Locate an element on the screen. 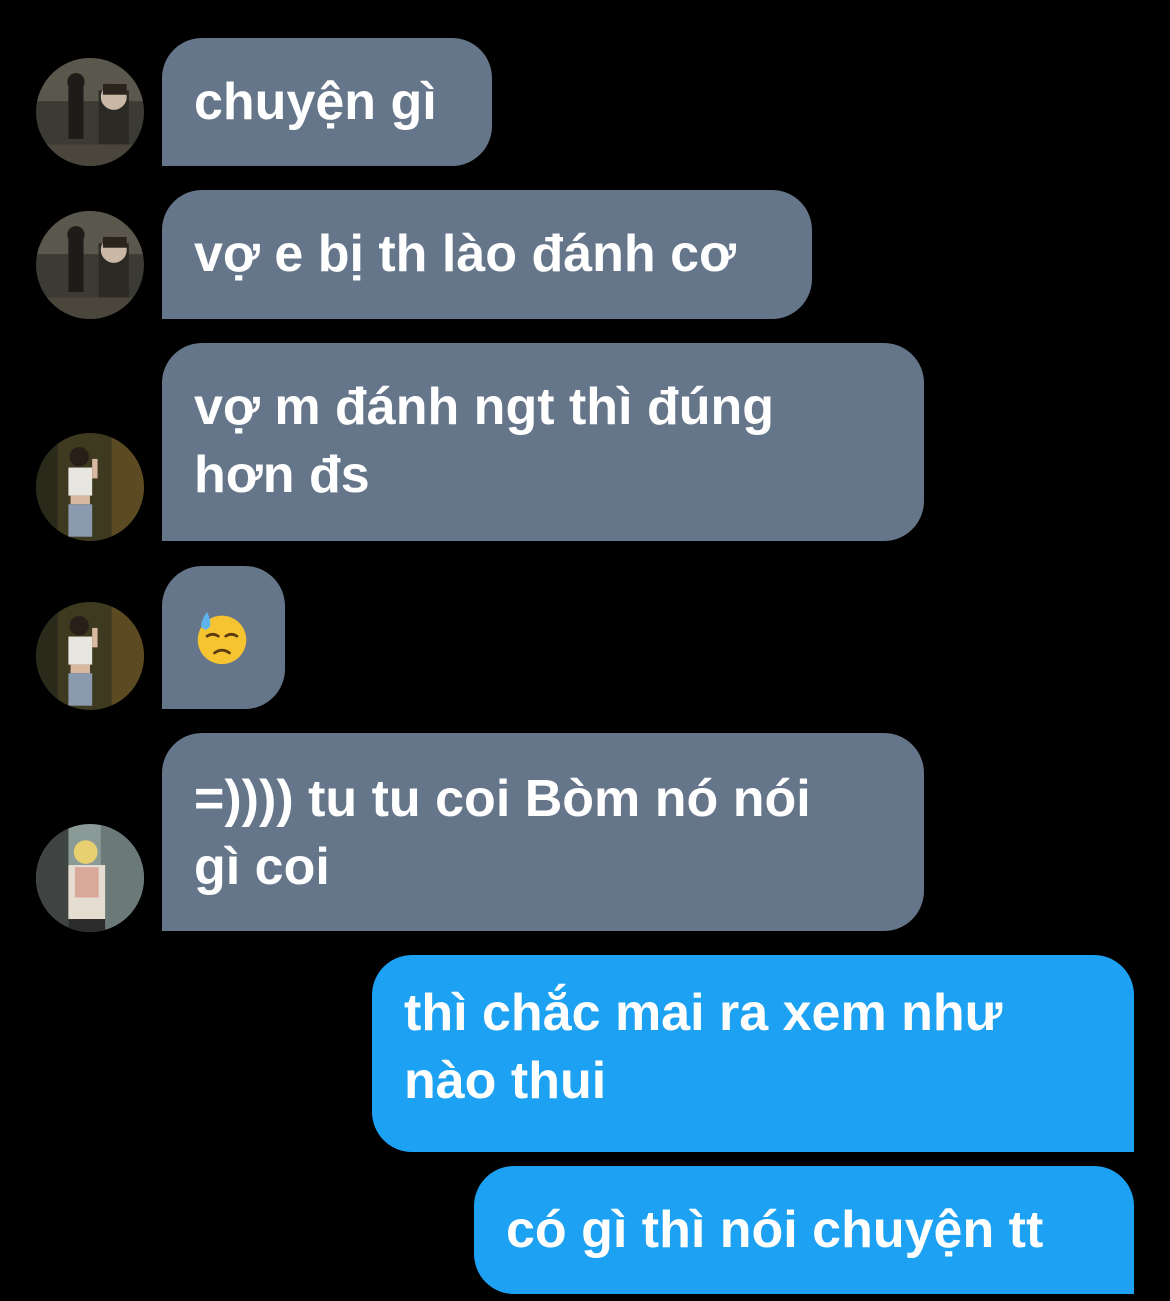 This screenshot has height=1301, width=1170. message-text-line-1: vợ m đánh ngt thì đúng is located at coordinates (484, 407).